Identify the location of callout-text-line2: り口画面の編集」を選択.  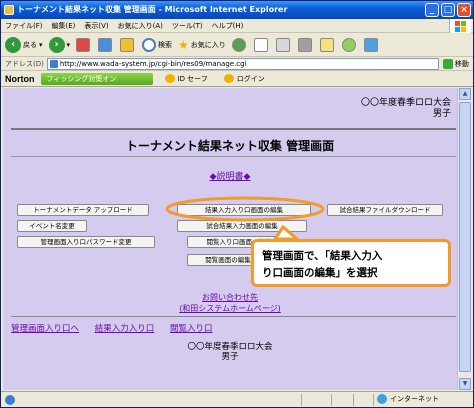
(320, 273).